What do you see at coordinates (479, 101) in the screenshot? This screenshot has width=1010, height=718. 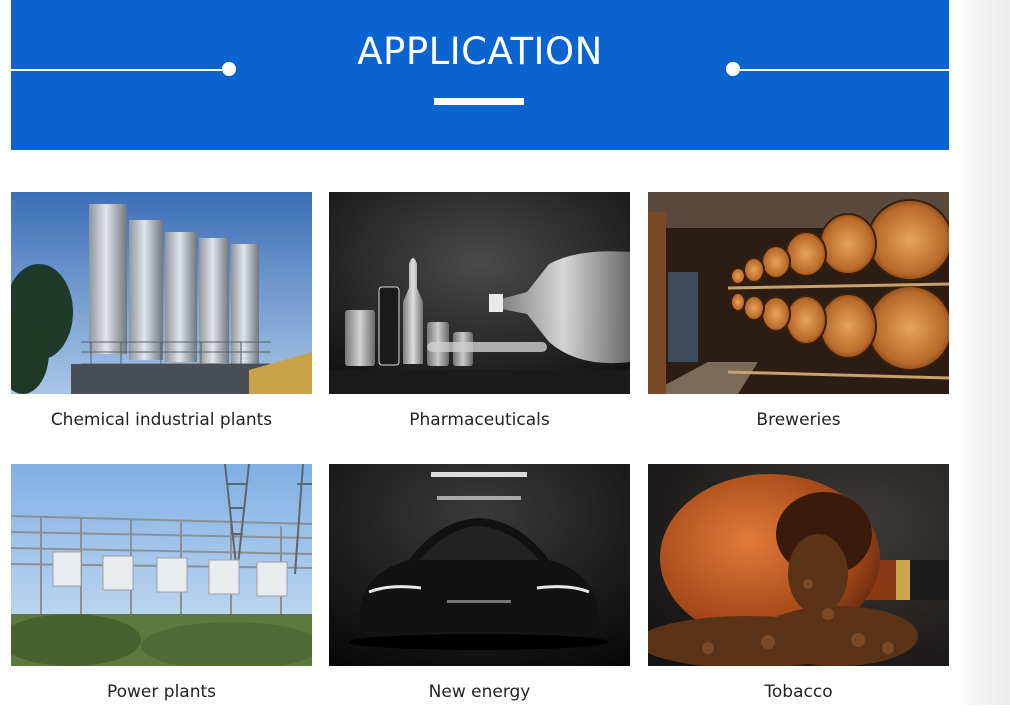 I see `title-underline` at bounding box center [479, 101].